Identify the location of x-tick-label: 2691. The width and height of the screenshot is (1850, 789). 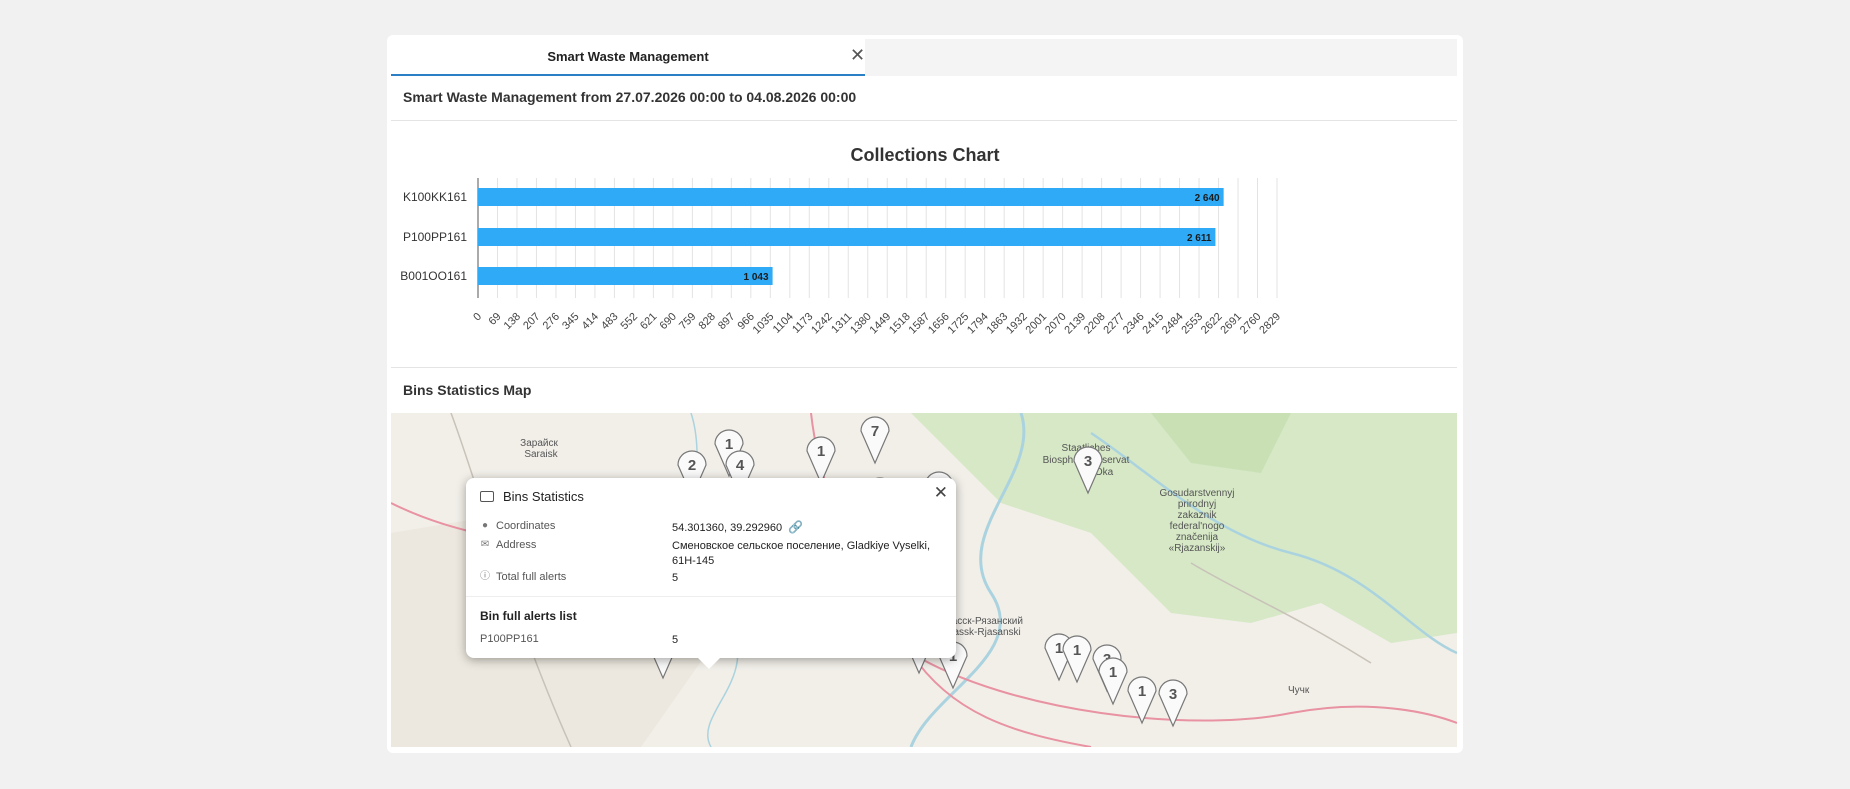
(1231, 324).